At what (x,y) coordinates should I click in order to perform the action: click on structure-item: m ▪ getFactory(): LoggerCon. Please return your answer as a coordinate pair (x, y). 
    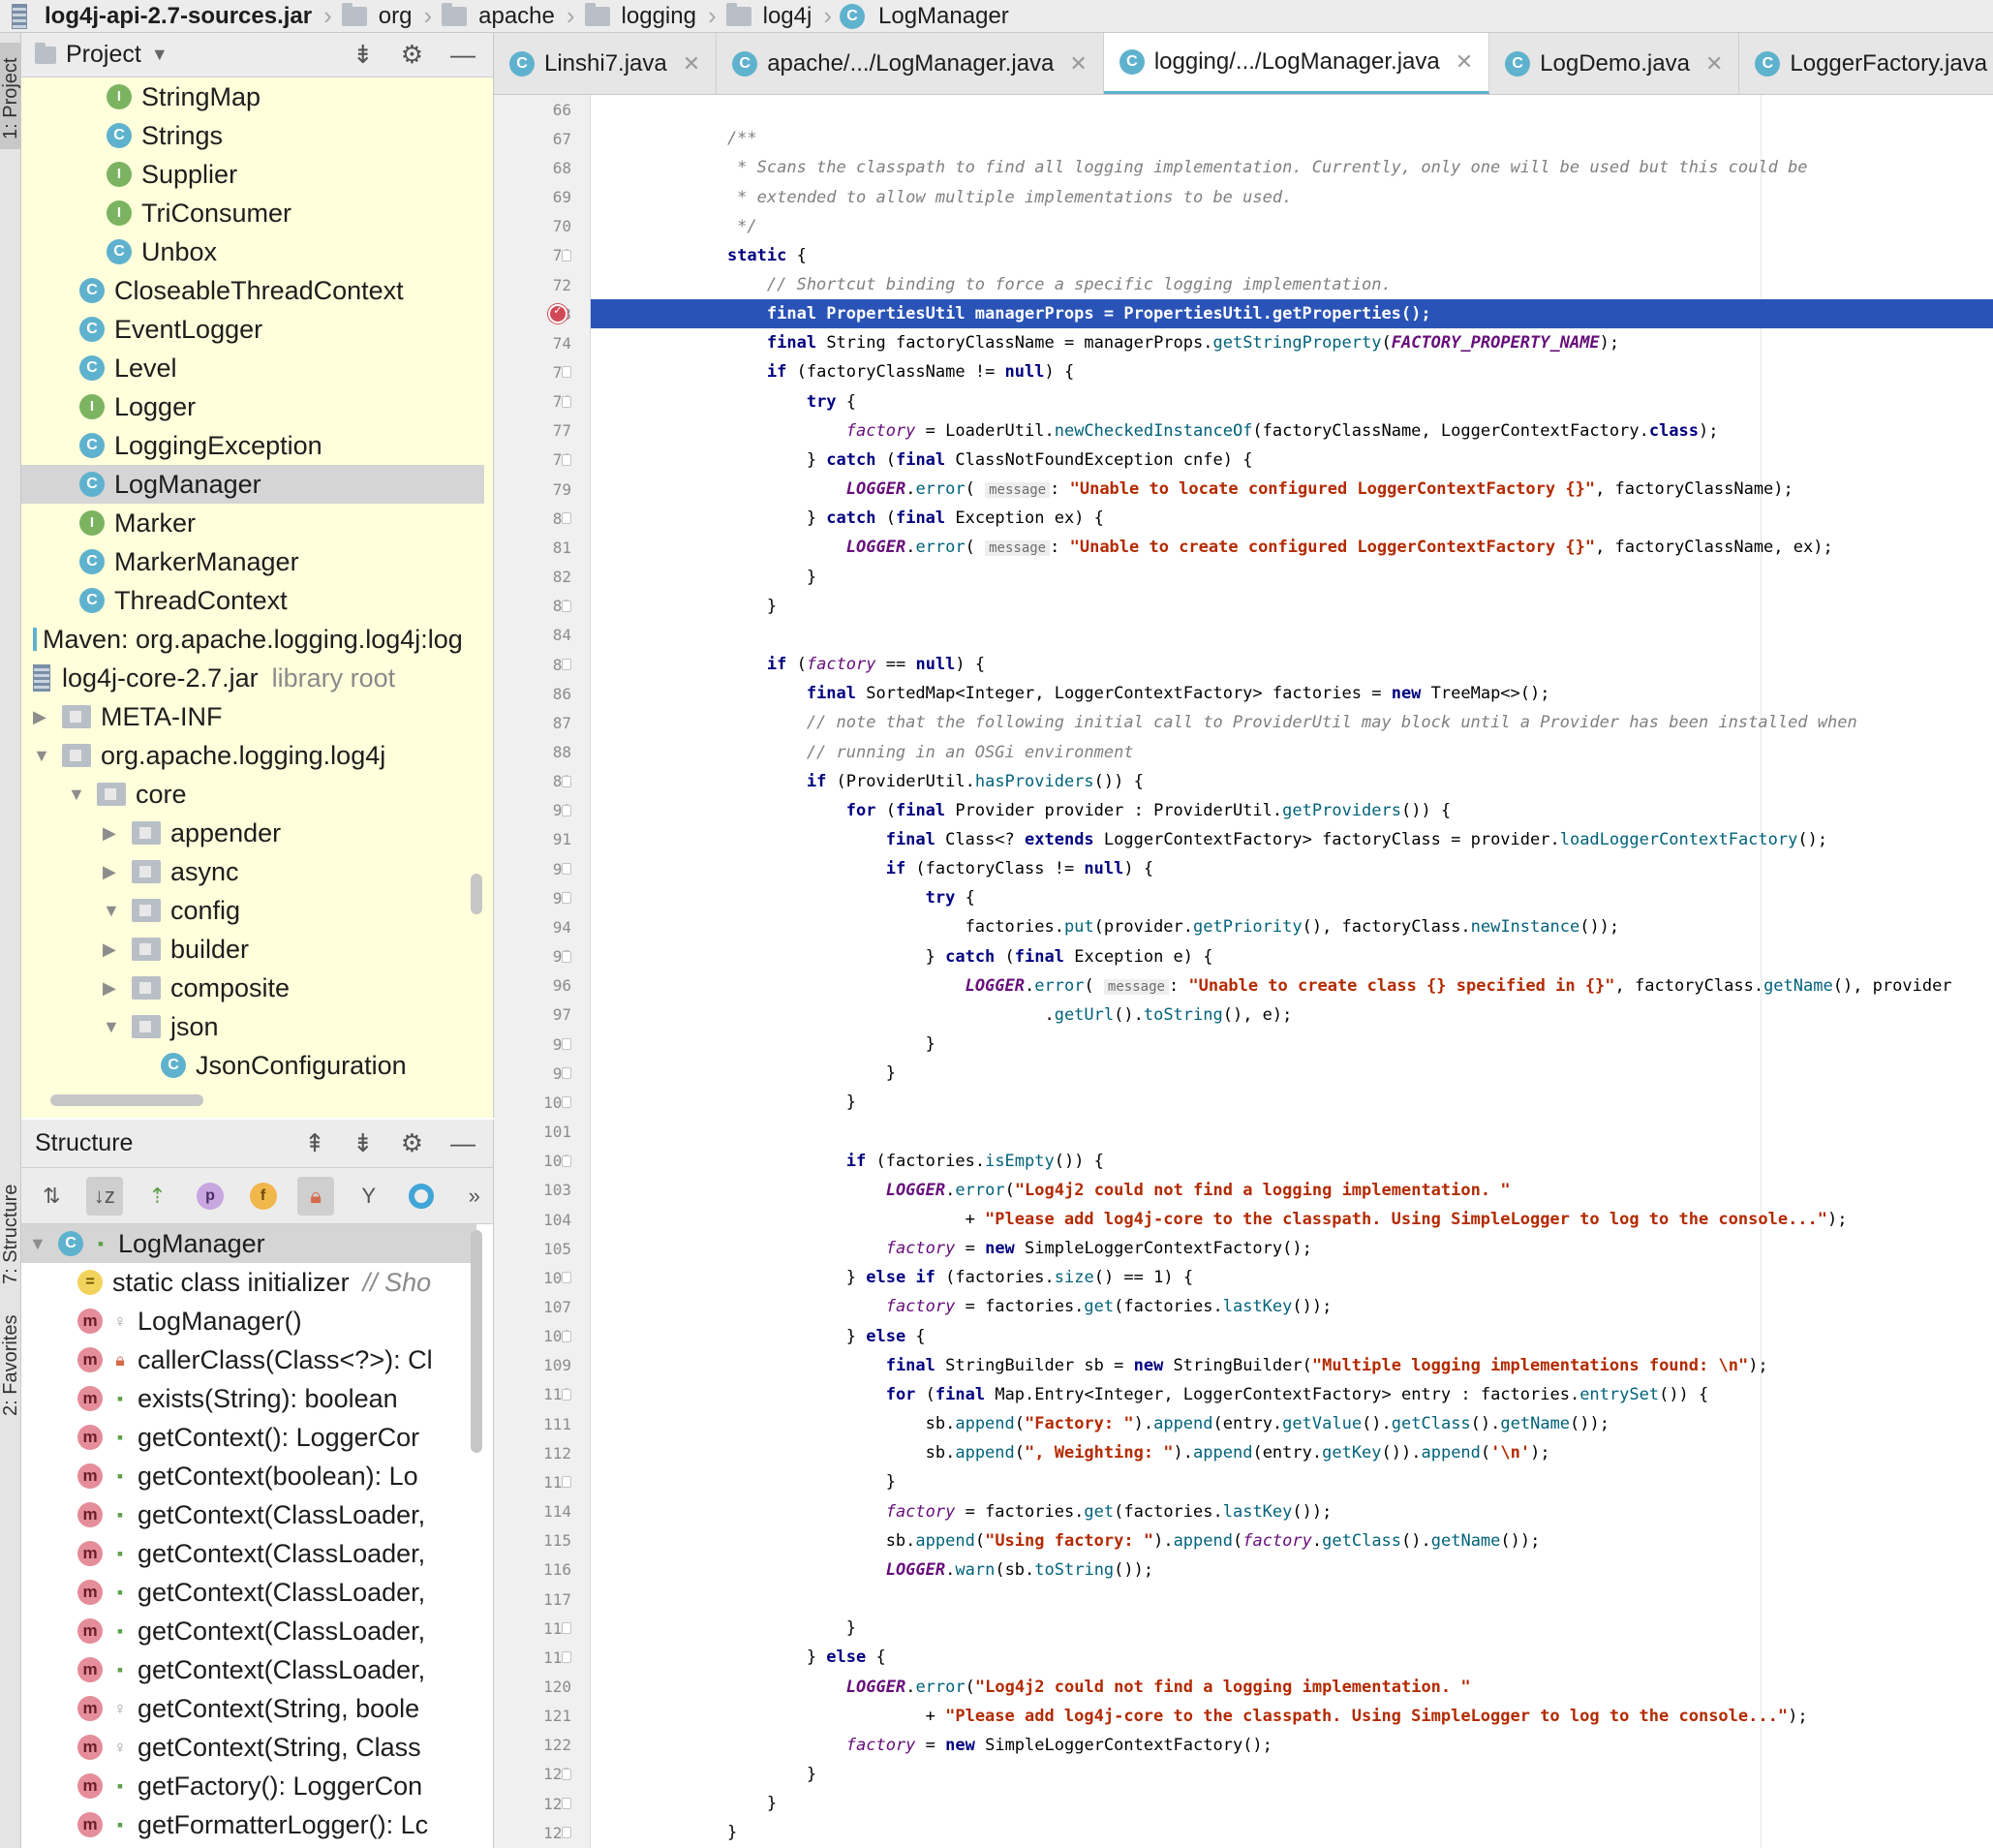
    Looking at the image, I should click on (249, 1786).